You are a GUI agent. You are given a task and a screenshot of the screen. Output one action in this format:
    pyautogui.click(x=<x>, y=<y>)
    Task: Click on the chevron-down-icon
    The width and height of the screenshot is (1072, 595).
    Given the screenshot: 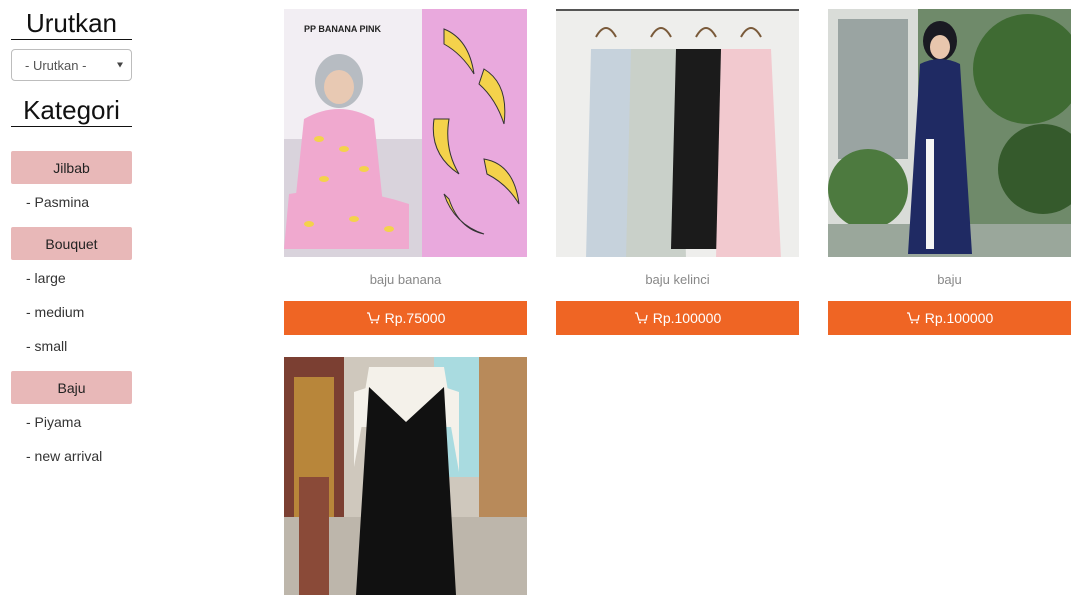 What is the action you would take?
    pyautogui.click(x=120, y=65)
    